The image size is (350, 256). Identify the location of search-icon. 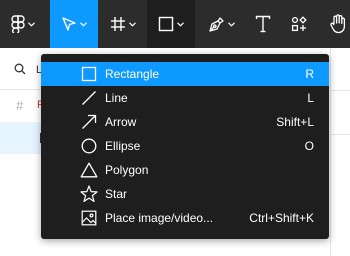
(20, 71).